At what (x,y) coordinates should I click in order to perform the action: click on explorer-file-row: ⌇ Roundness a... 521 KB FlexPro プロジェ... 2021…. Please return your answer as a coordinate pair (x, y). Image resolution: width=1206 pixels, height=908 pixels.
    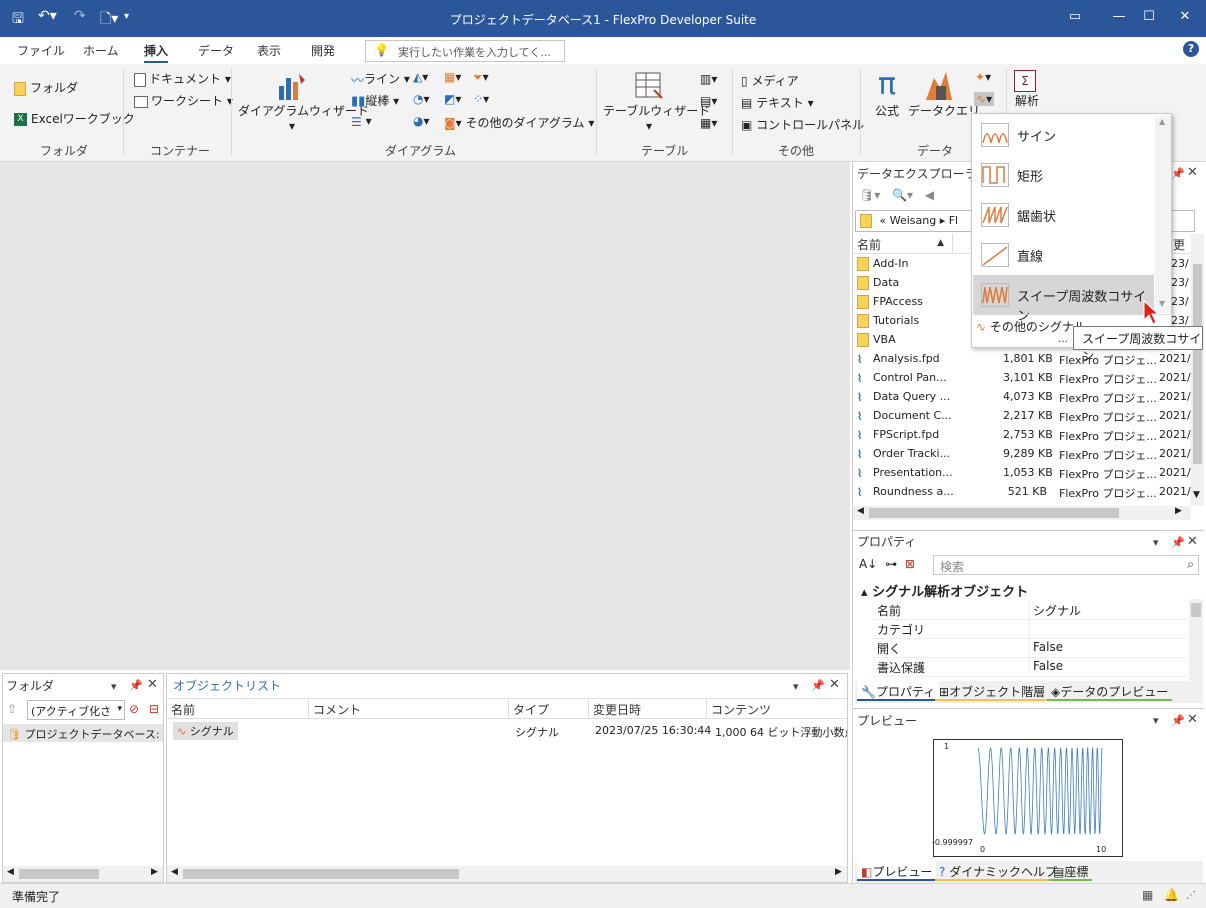
    Looking at the image, I should click on (1024, 494).